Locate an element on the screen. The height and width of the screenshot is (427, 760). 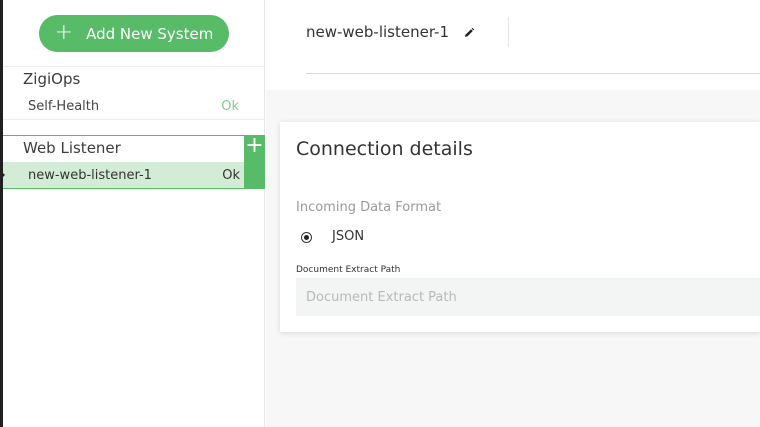
selected-indicator-icon is located at coordinates (2, 175).